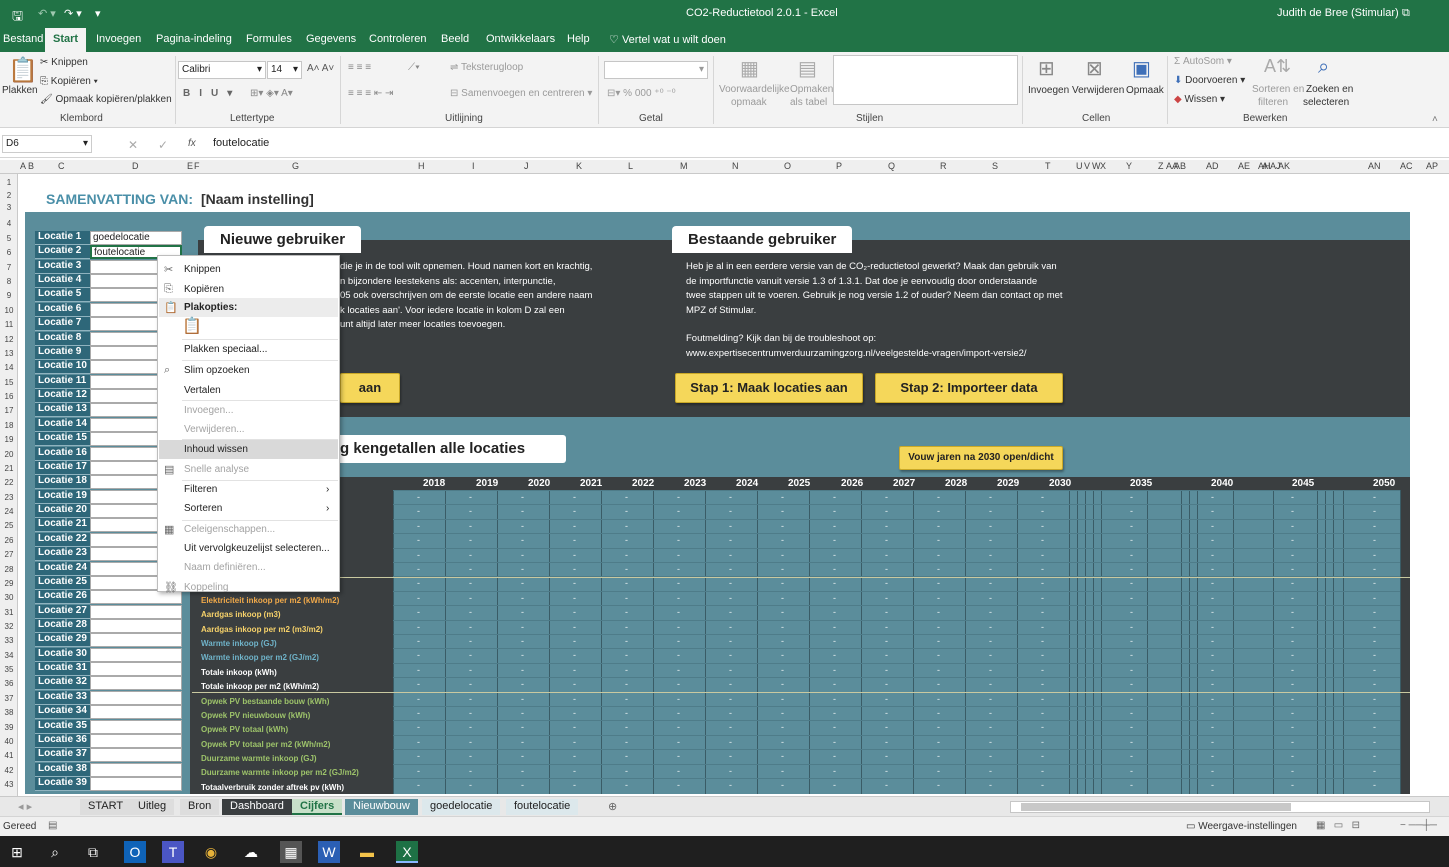 The height and width of the screenshot is (867, 1449). What do you see at coordinates (1098, 90) in the screenshot?
I see `delete-cells-button: Verwijderen` at bounding box center [1098, 90].